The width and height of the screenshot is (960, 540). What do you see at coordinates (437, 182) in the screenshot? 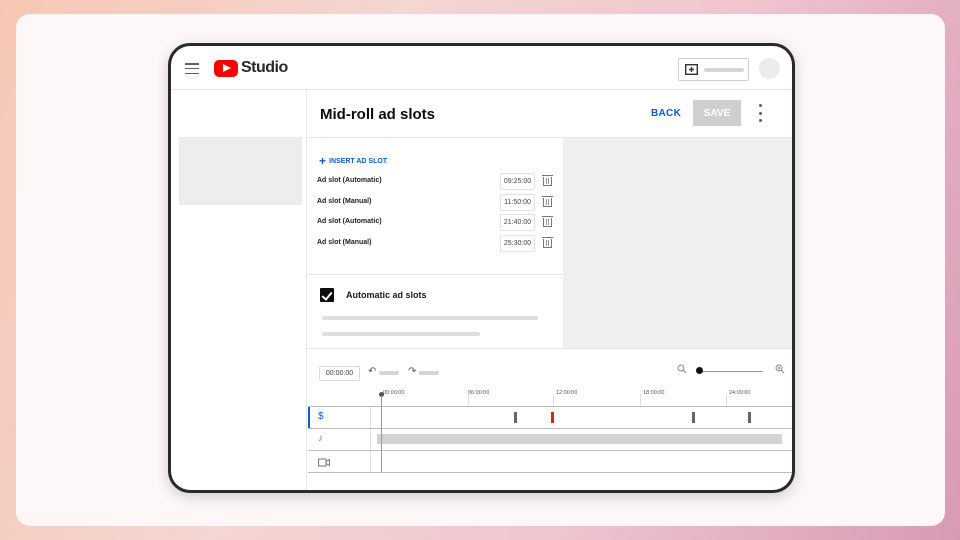
I see `ad-slot-row: Ad slot (Automatic) 09:25:00` at bounding box center [437, 182].